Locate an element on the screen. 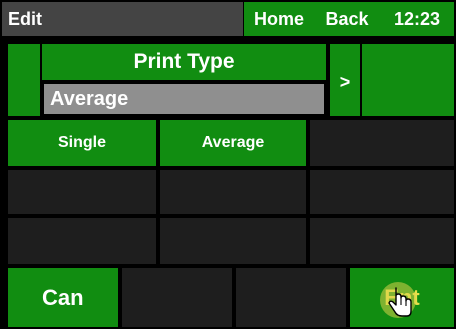 This screenshot has width=456, height=329. parameter-value-field: Average is located at coordinates (184, 99).